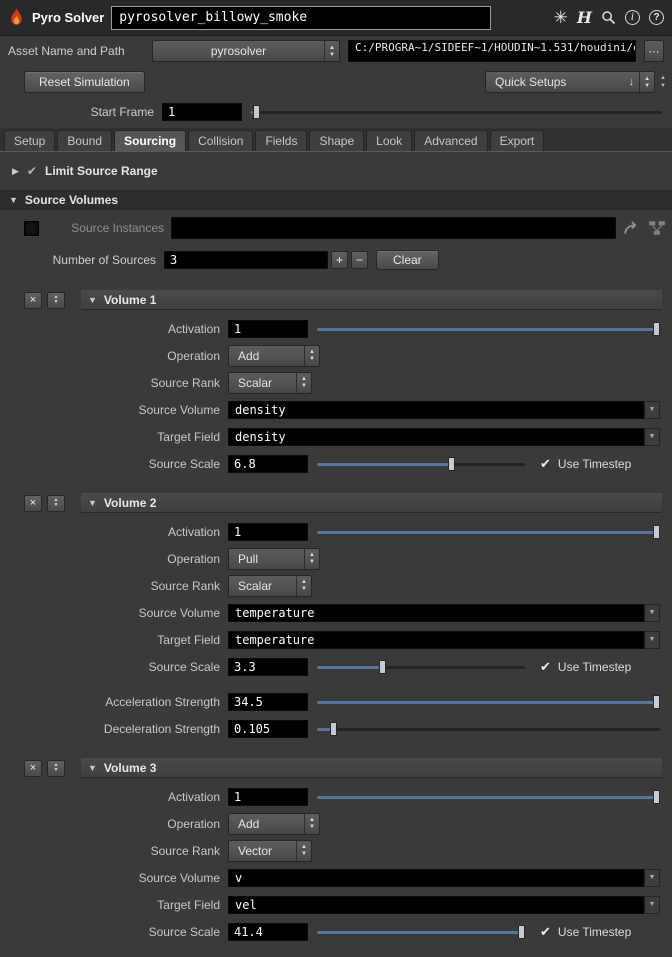 The width and height of the screenshot is (672, 957). What do you see at coordinates (150, 140) in the screenshot?
I see `tab-sourcing: Sourcing` at bounding box center [150, 140].